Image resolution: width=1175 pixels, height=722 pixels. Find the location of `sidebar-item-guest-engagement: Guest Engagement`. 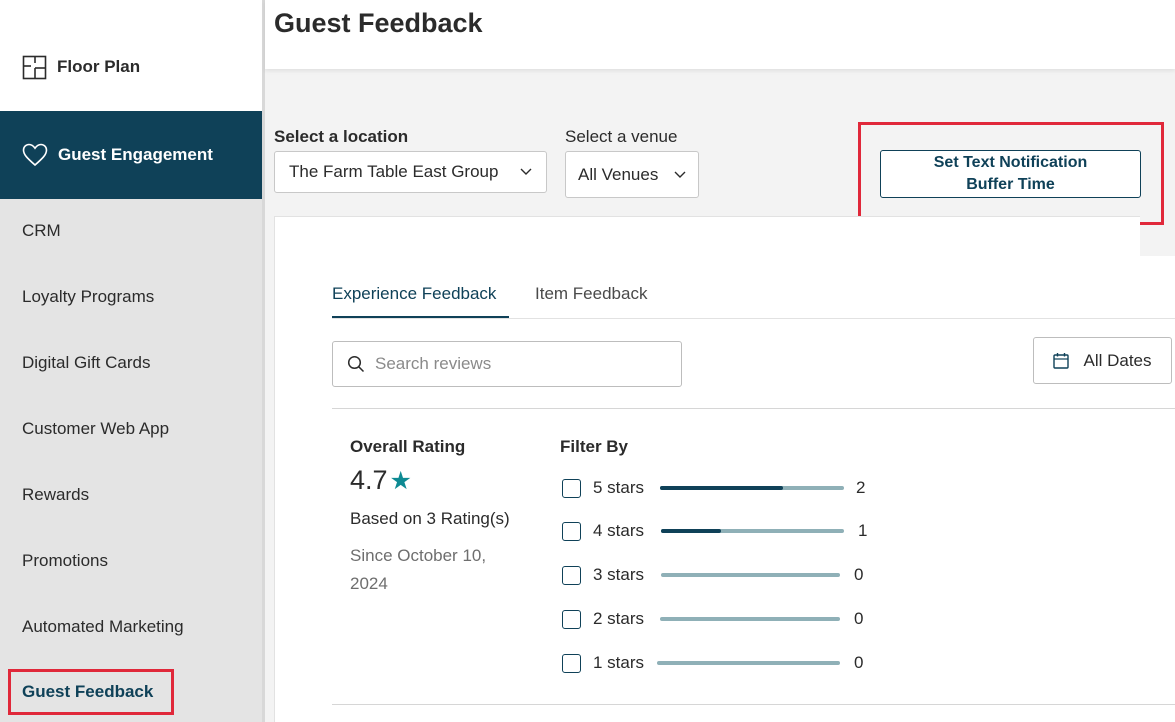

sidebar-item-guest-engagement: Guest Engagement is located at coordinates (131, 155).